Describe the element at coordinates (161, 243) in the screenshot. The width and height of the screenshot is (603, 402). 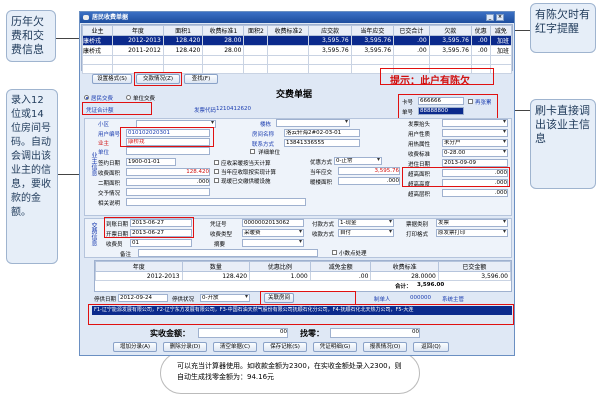
I see `cashier-input: 01` at that location.